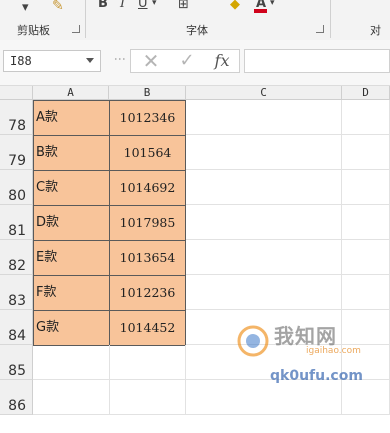  Describe the element at coordinates (222, 61) in the screenshot. I see `insert-function-button: fx` at that location.